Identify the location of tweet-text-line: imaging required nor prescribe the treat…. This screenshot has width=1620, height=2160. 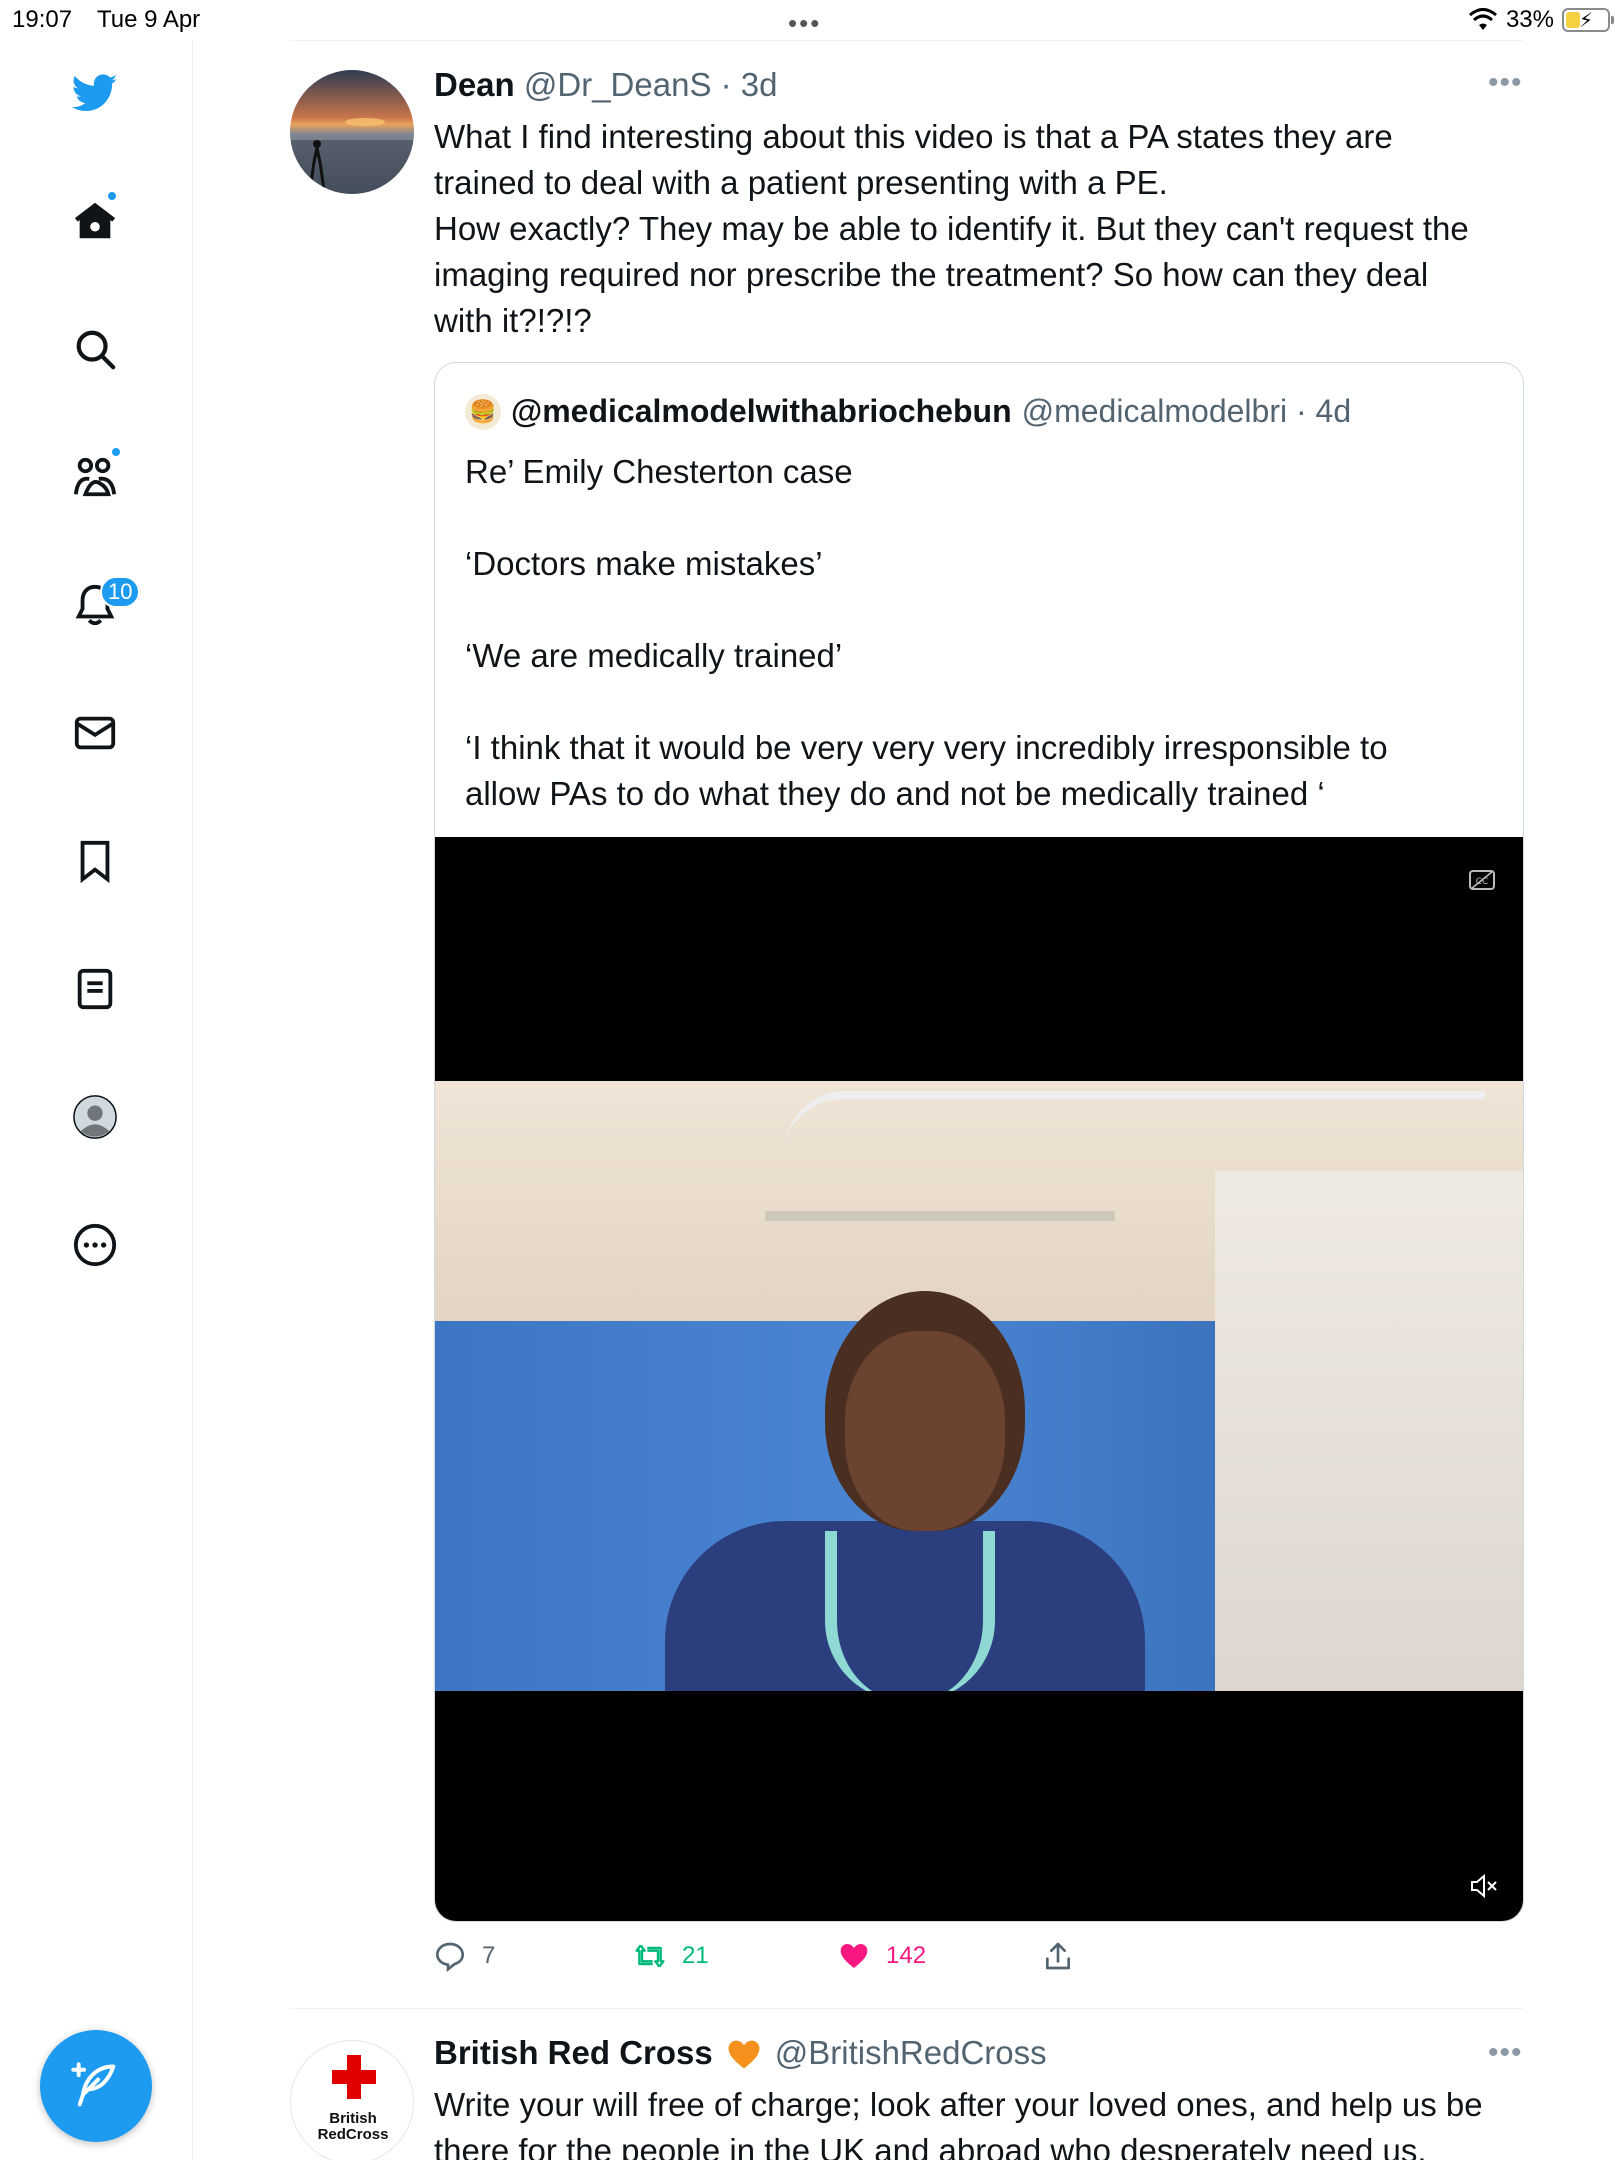
(931, 274).